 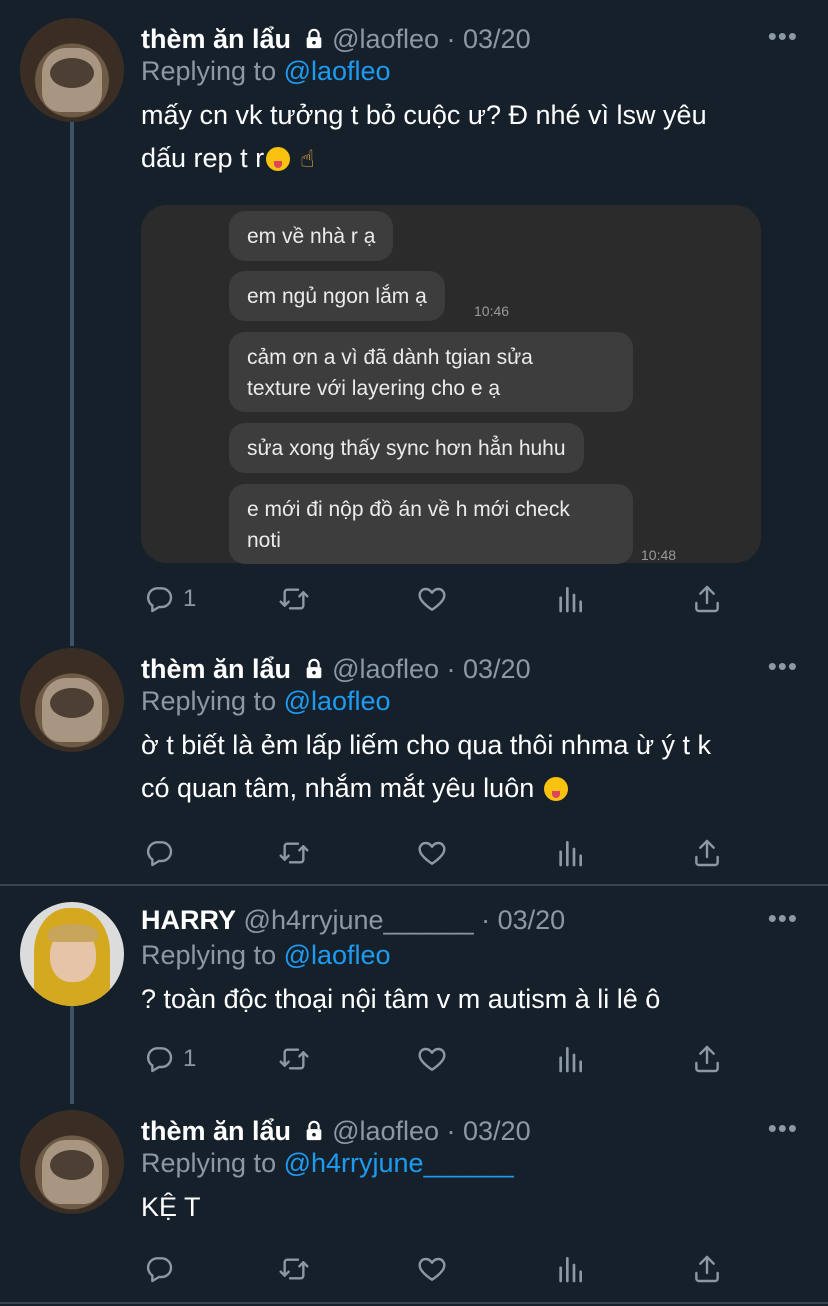 What do you see at coordinates (171, 1207) in the screenshot?
I see `tweet-text: KỆ T` at bounding box center [171, 1207].